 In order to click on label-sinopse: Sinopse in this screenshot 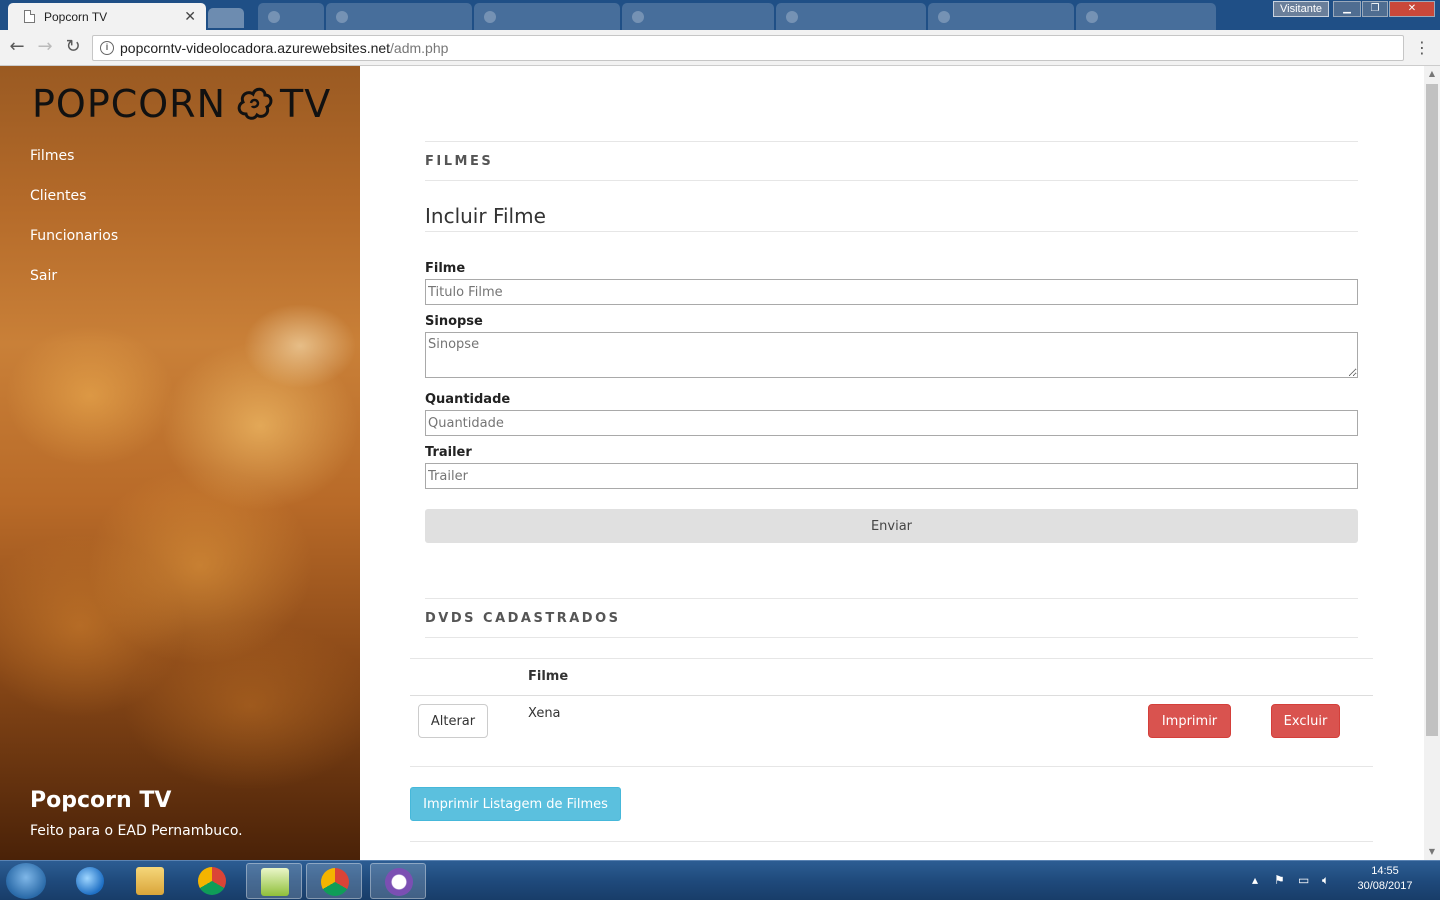, I will do `click(454, 321)`.